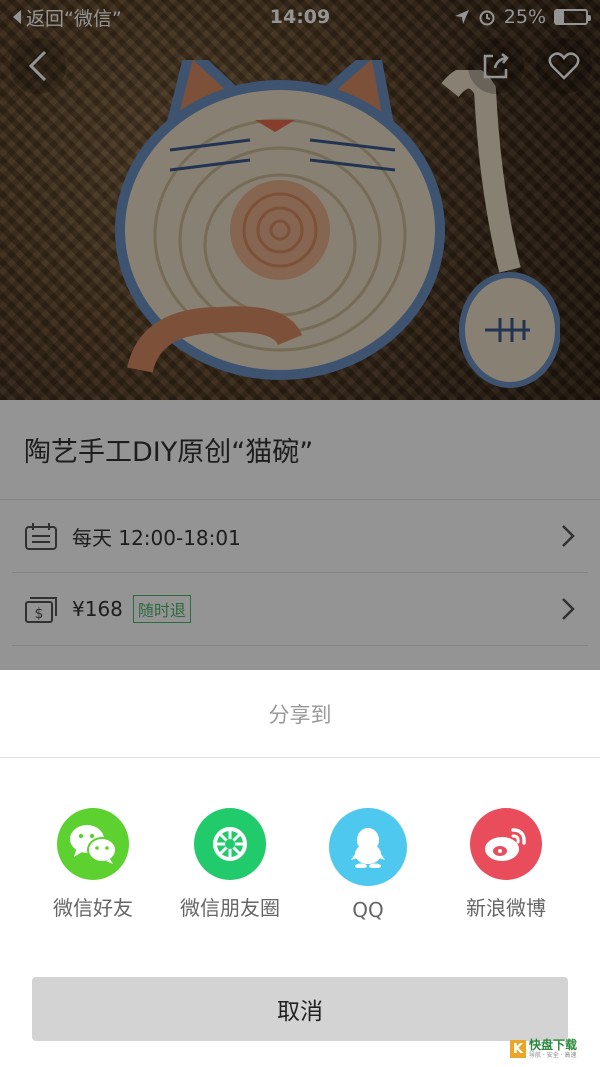 The width and height of the screenshot is (600, 1067). What do you see at coordinates (300, 1009) in the screenshot?
I see `cancel-button: 取消` at bounding box center [300, 1009].